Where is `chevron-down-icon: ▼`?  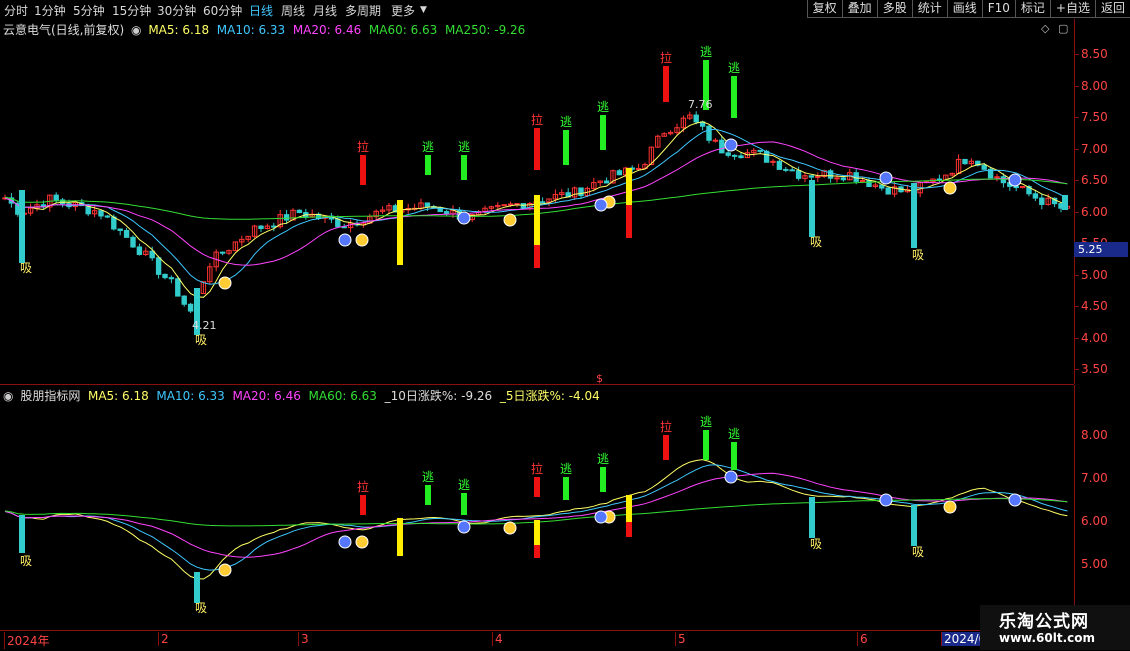 chevron-down-icon: ▼ is located at coordinates (423, 10).